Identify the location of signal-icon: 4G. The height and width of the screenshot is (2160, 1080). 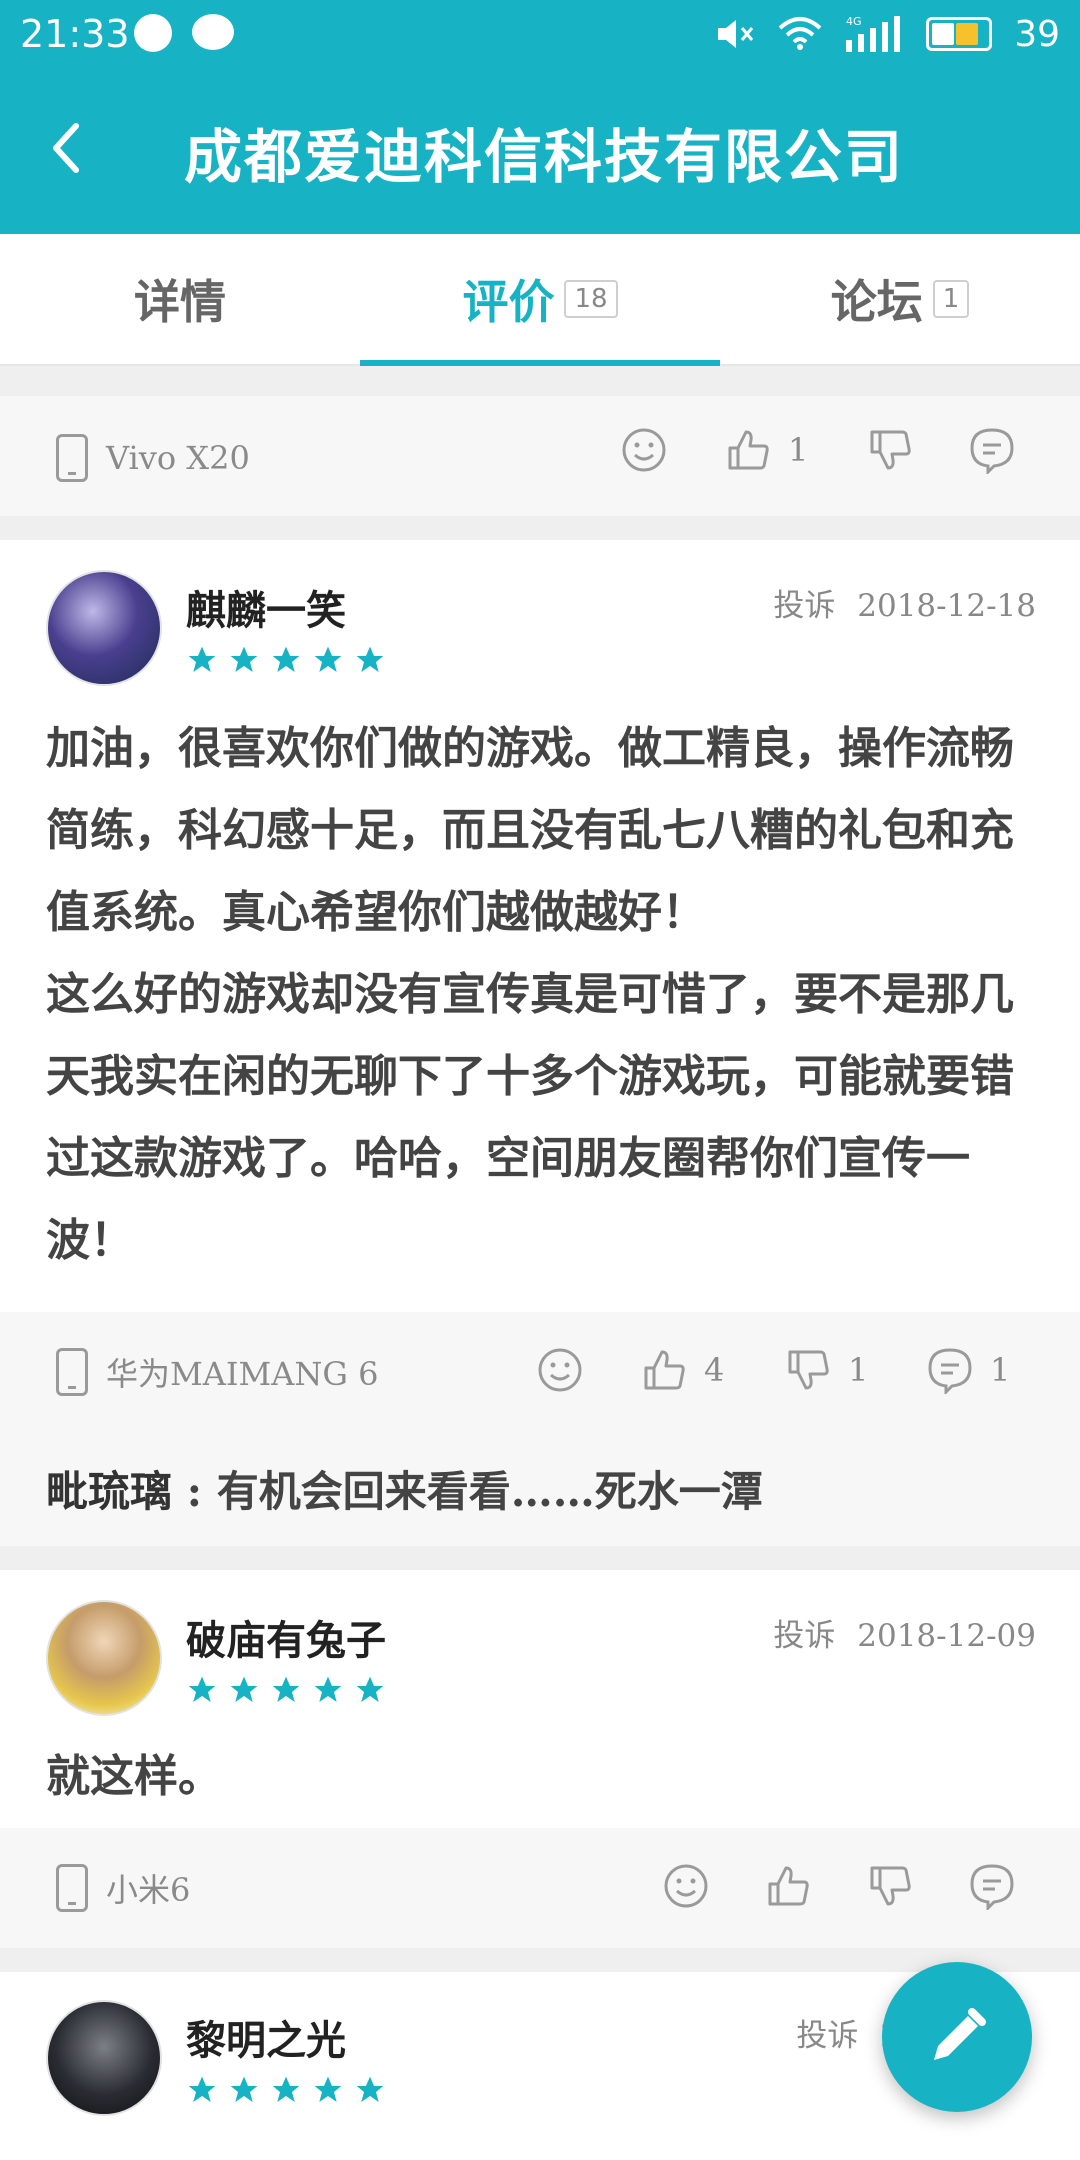
(873, 33).